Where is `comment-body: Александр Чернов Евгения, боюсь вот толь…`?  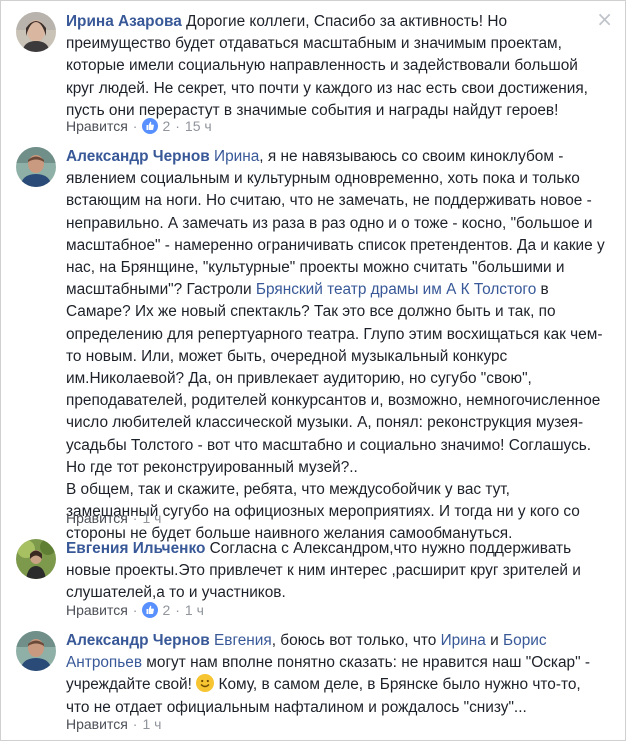
comment-body: Александр Чернов Евгения, боюсь вот толь… is located at coordinates (336, 674).